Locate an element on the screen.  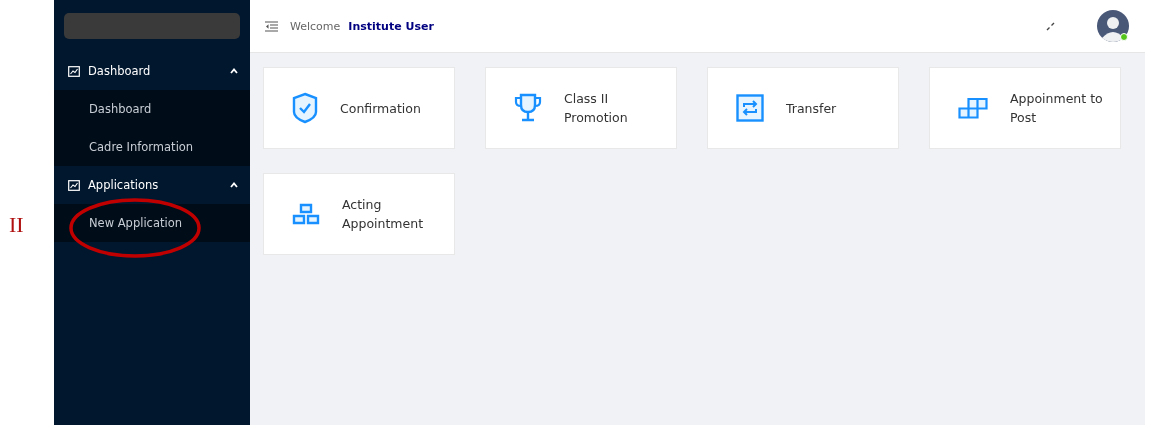
shield-check-icon is located at coordinates (305, 108).